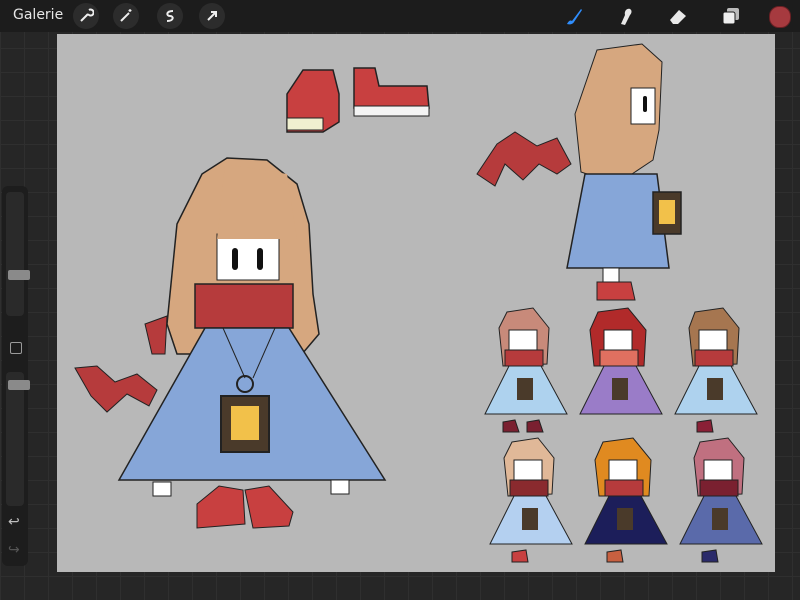 This screenshot has height=600, width=800. Describe the element at coordinates (14, 522) in the screenshot. I see `undo-icon: ↩` at that location.